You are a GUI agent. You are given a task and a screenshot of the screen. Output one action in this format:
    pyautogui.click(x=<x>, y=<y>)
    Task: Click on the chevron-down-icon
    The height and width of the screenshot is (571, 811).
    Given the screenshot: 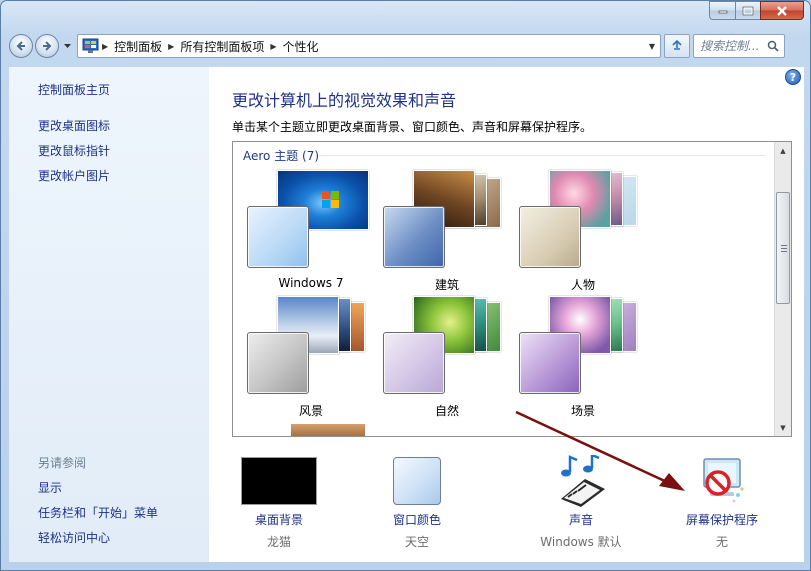 What is the action you would take?
    pyautogui.click(x=67, y=45)
    